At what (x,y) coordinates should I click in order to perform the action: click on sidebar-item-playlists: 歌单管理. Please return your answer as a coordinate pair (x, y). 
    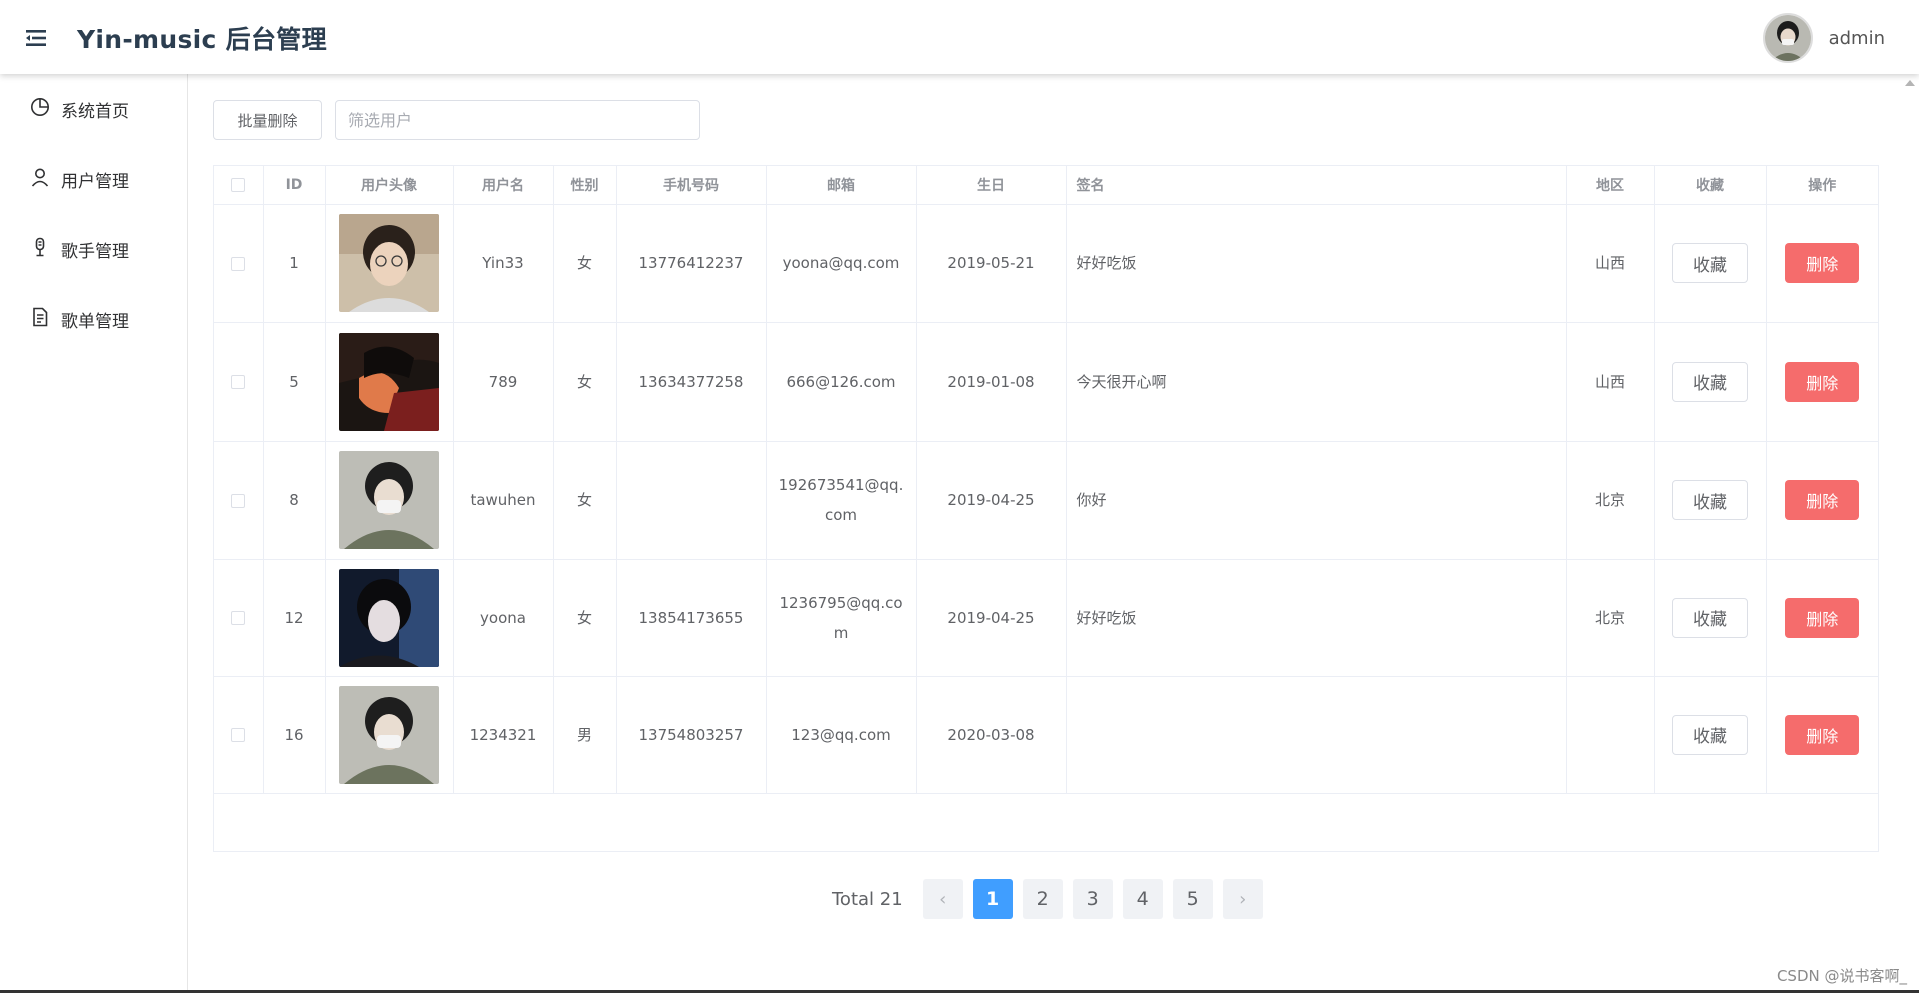
    Looking at the image, I should click on (93, 319).